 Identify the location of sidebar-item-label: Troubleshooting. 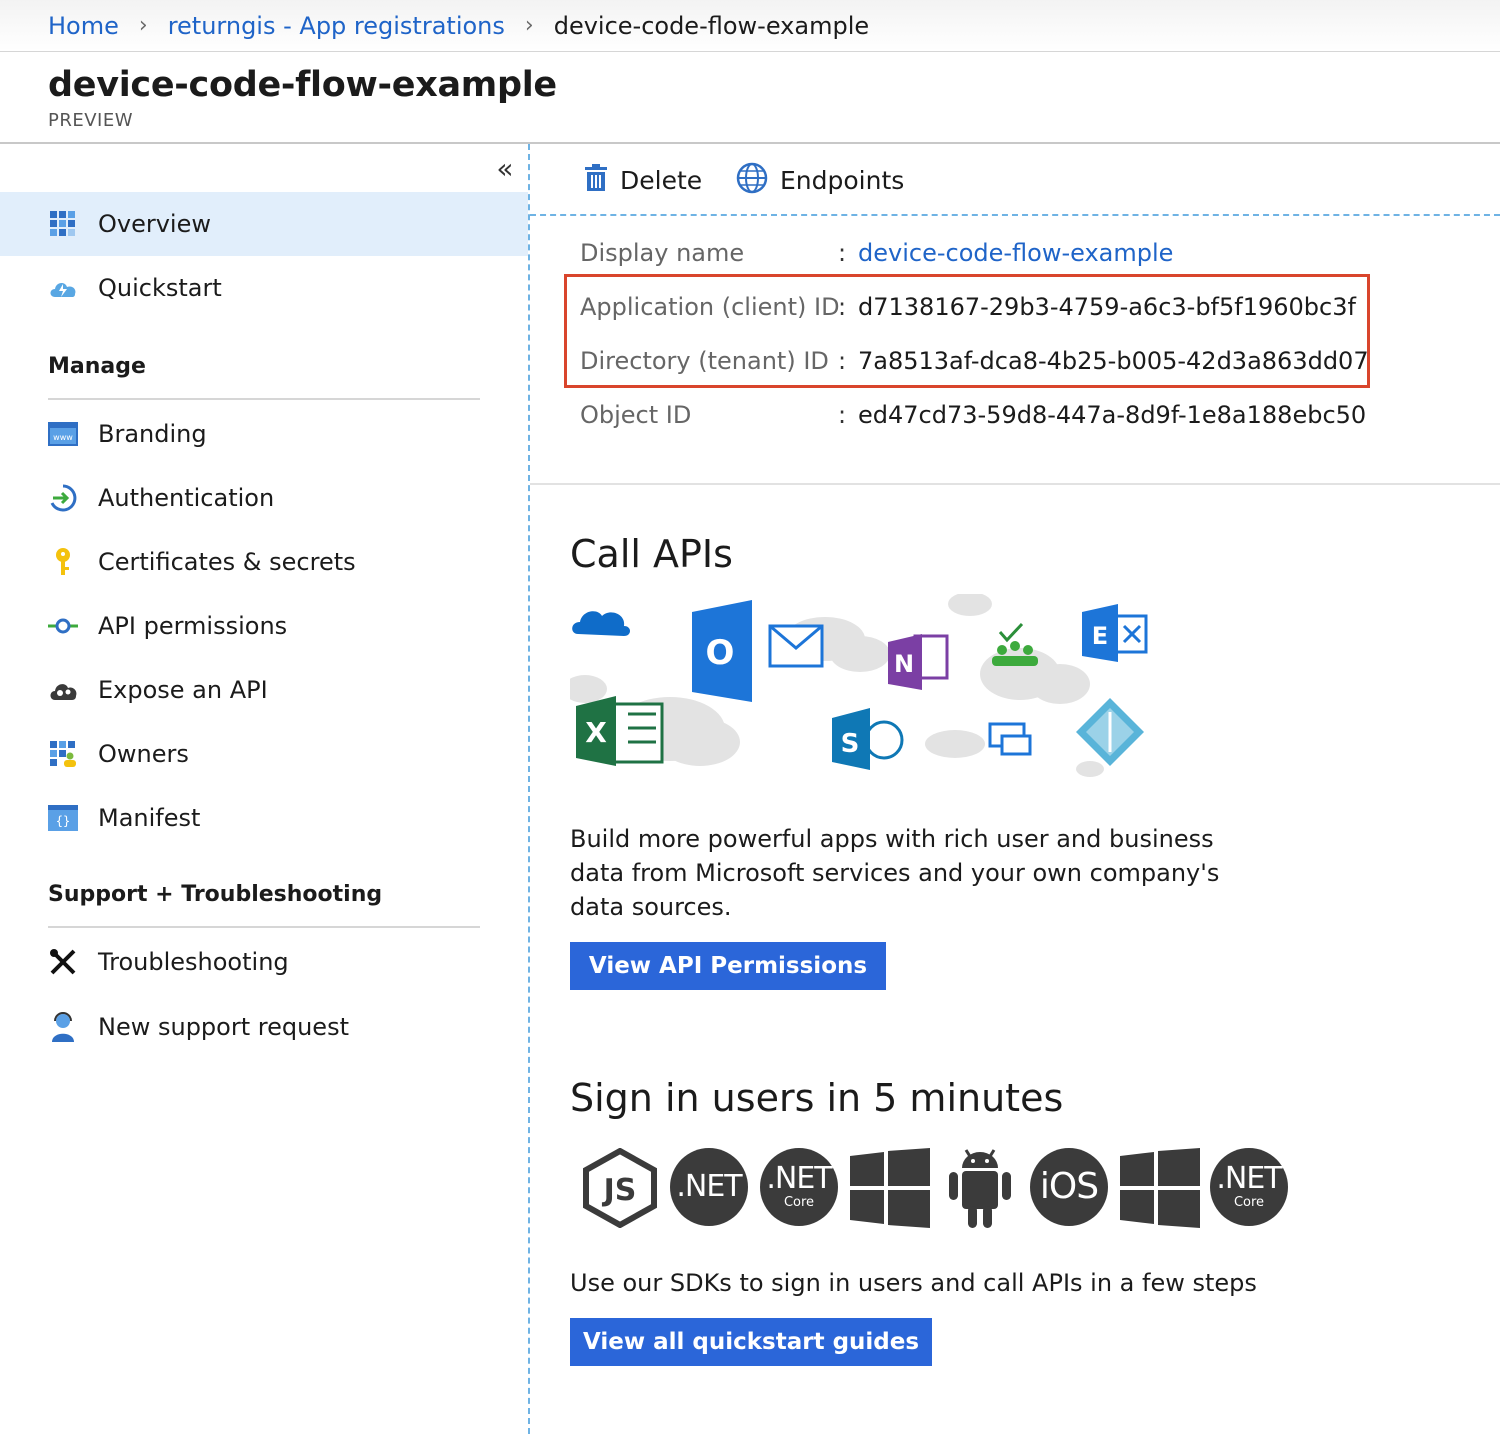
(193, 962).